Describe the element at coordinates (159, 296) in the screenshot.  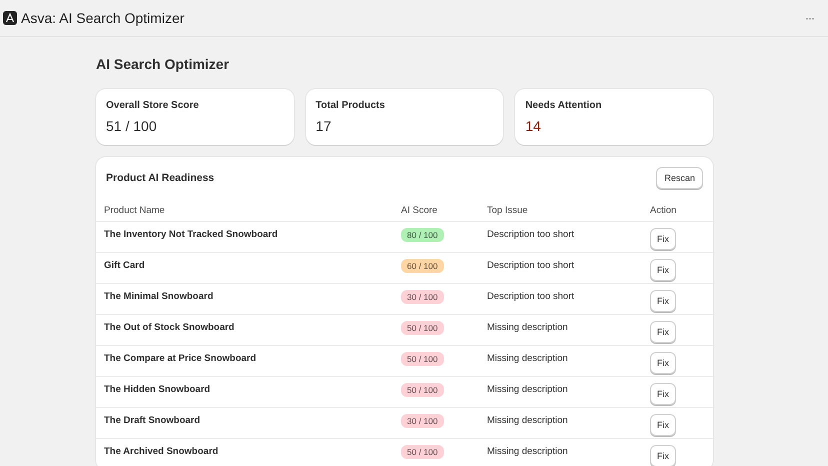
I see `product-name: The Minimal Snowboard` at that location.